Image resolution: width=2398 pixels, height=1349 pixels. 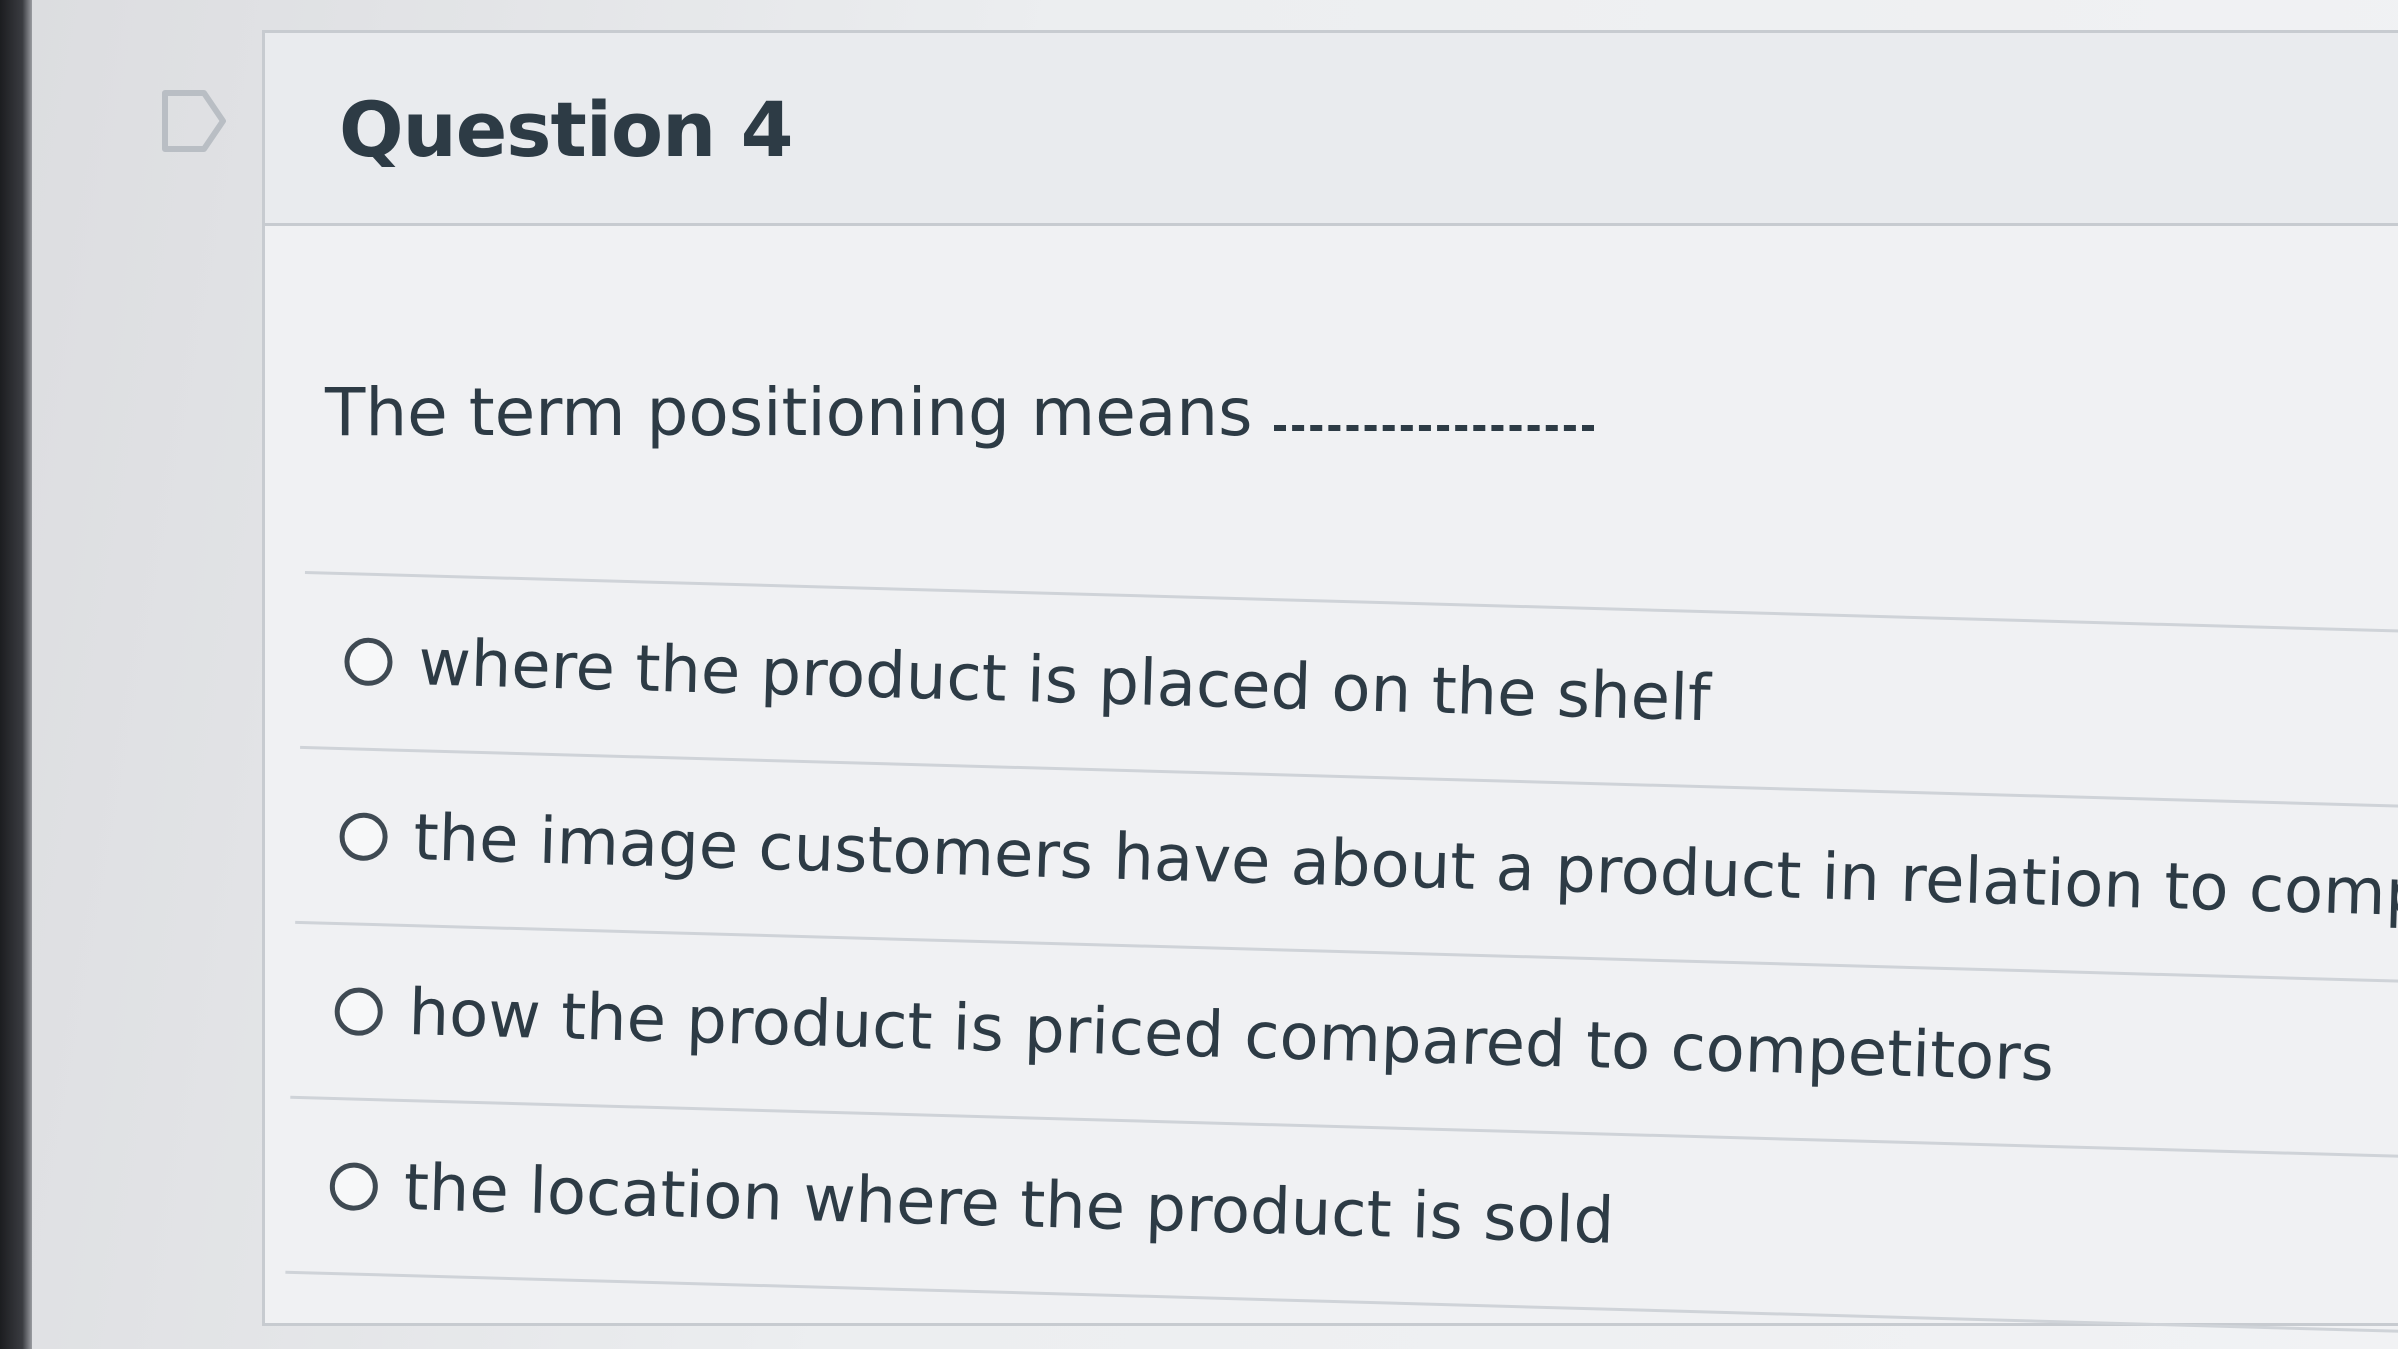 I want to click on fill-in-blank, so click(x=1434, y=428).